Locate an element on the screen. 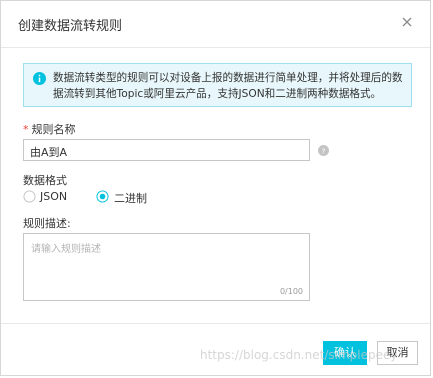 The height and width of the screenshot is (378, 433). help-icon: ? is located at coordinates (323, 150).